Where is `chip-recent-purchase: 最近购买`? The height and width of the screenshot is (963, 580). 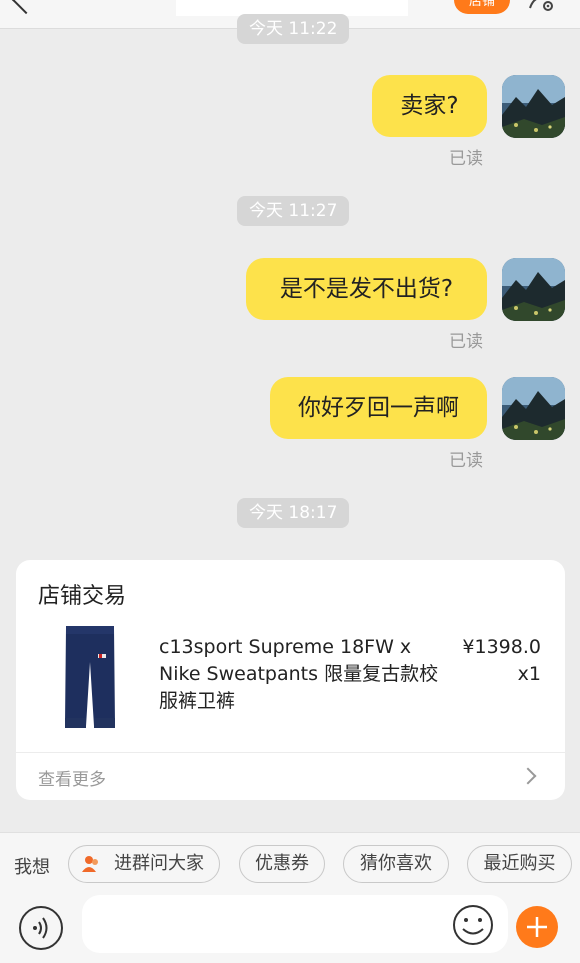 chip-recent-purchase: 最近购买 is located at coordinates (519, 864).